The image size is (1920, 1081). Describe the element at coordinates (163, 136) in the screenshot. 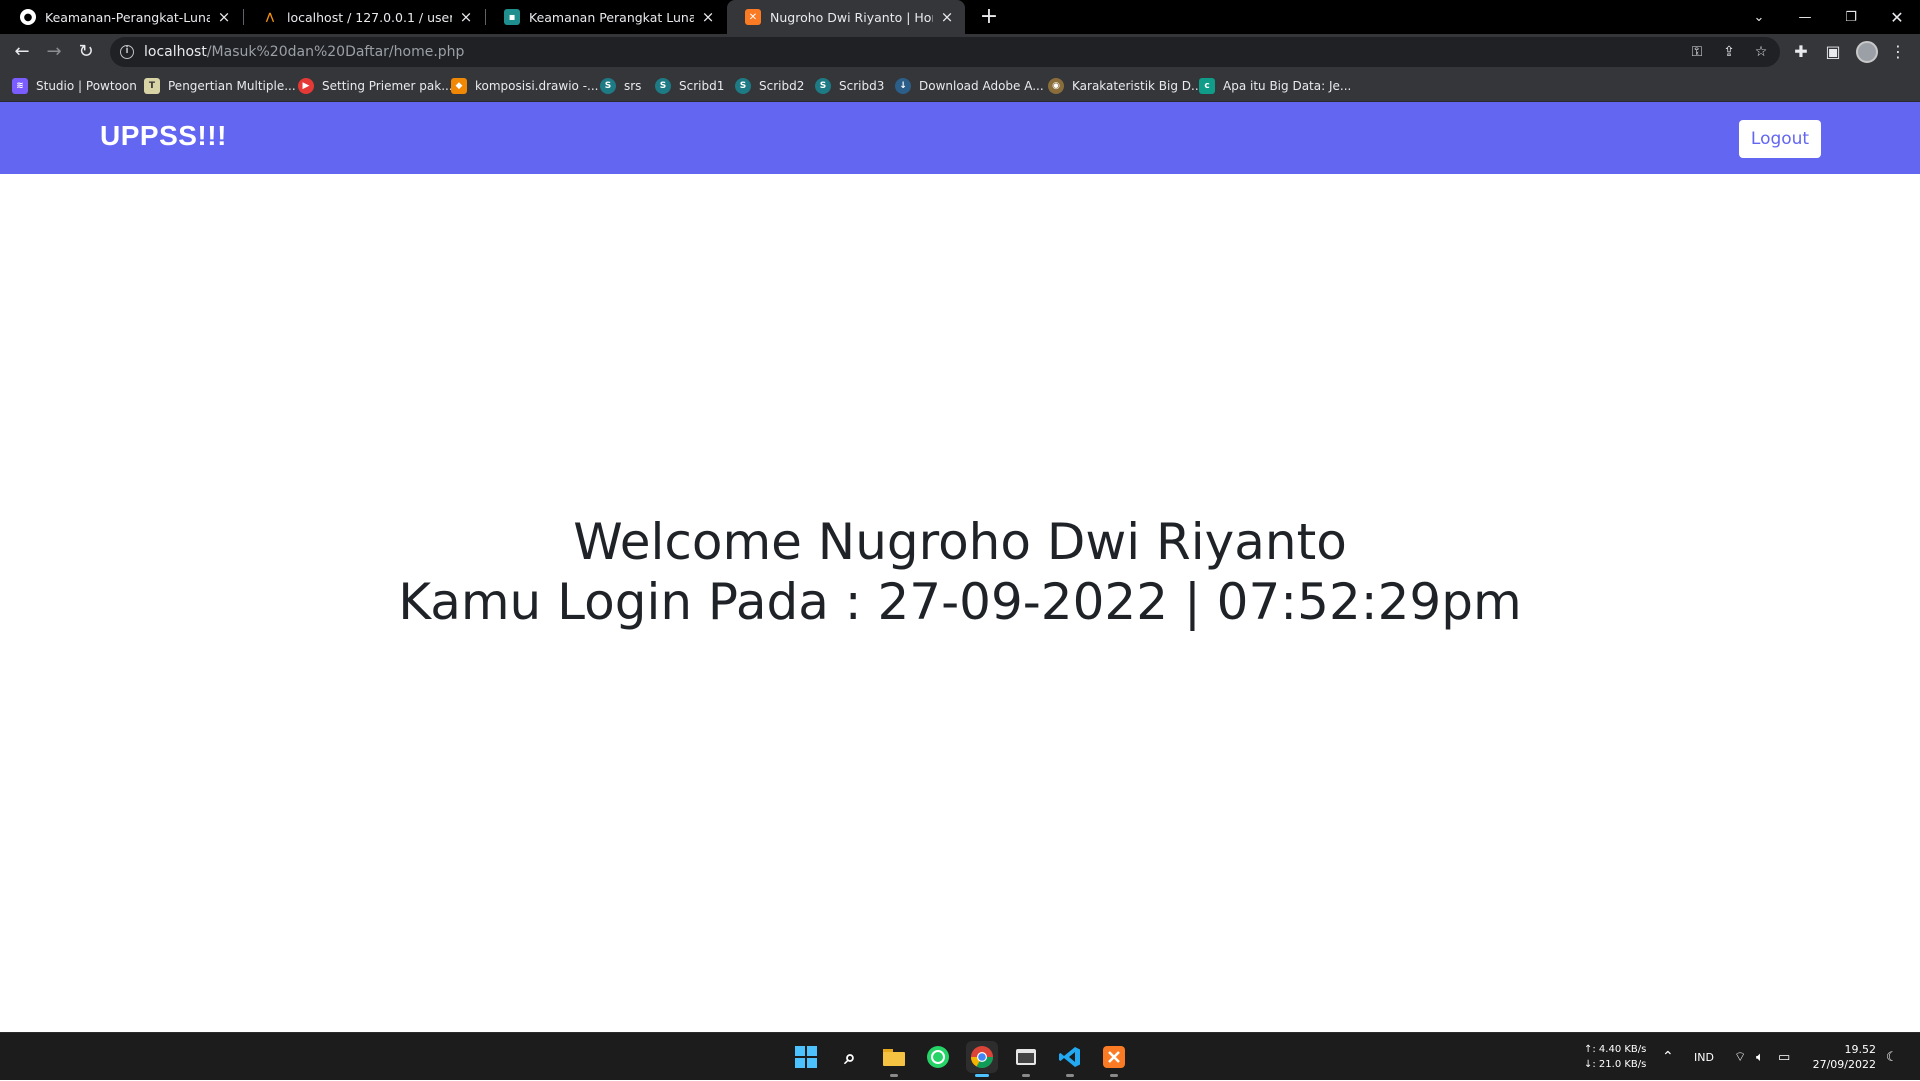

I see `brand-logo-text: UPPSS!!!` at that location.